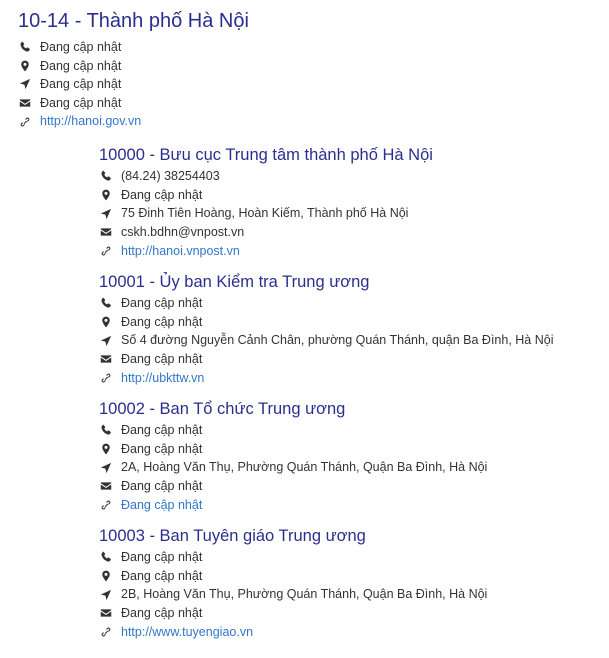  I want to click on region-phone: Đang cập nhật, so click(81, 47).